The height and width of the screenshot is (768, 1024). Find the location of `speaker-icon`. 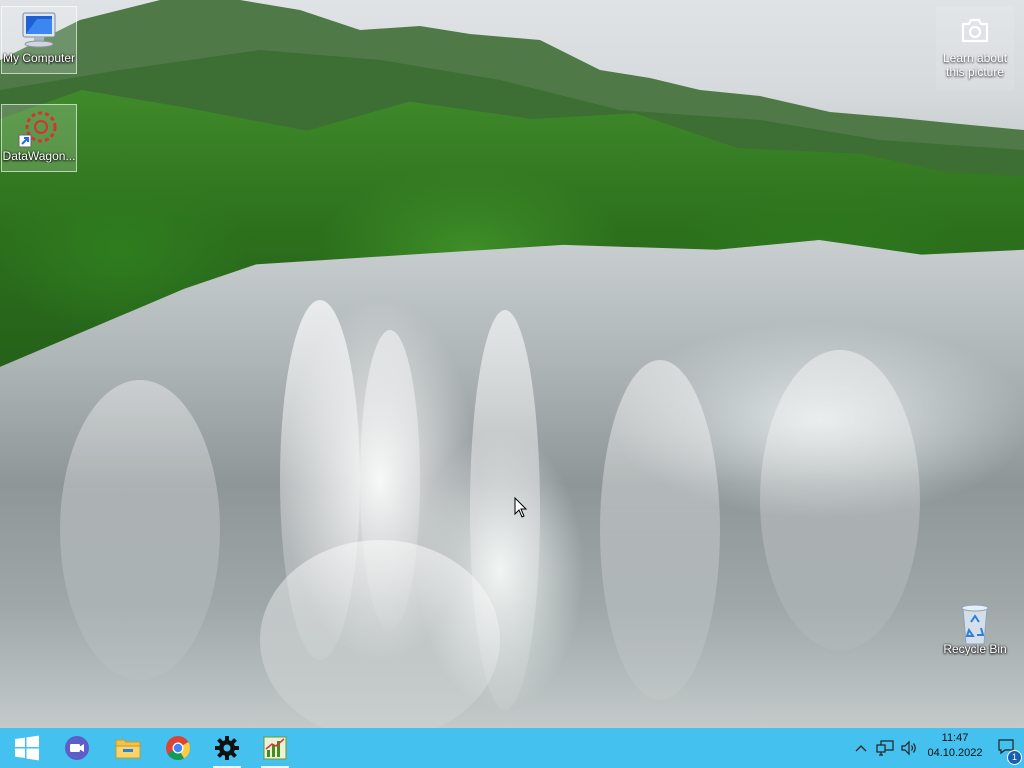

speaker-icon is located at coordinates (908, 748).